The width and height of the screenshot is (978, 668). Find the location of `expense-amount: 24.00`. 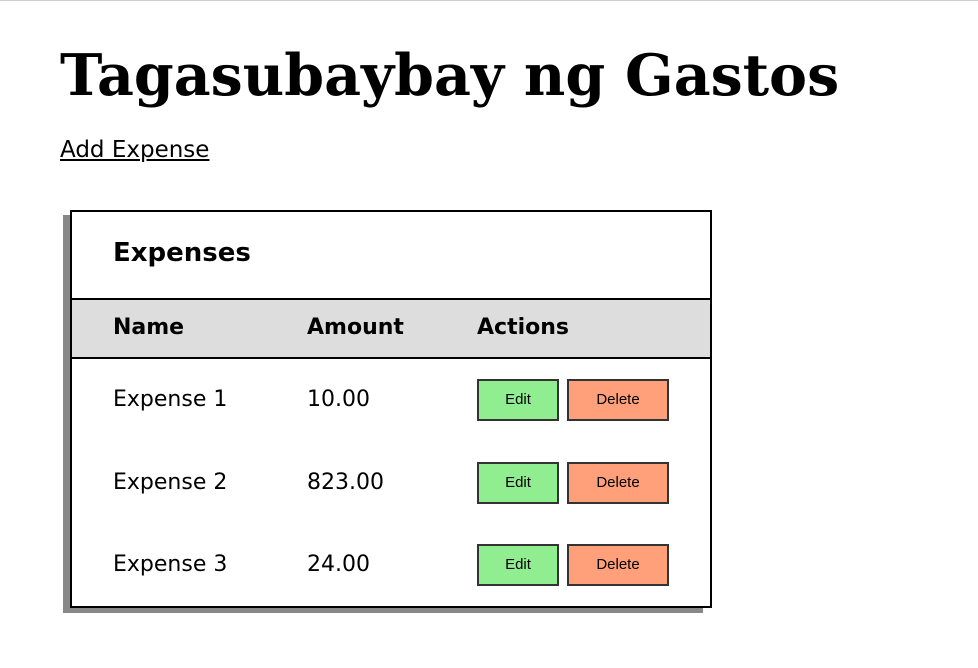

expense-amount: 24.00 is located at coordinates (338, 564).